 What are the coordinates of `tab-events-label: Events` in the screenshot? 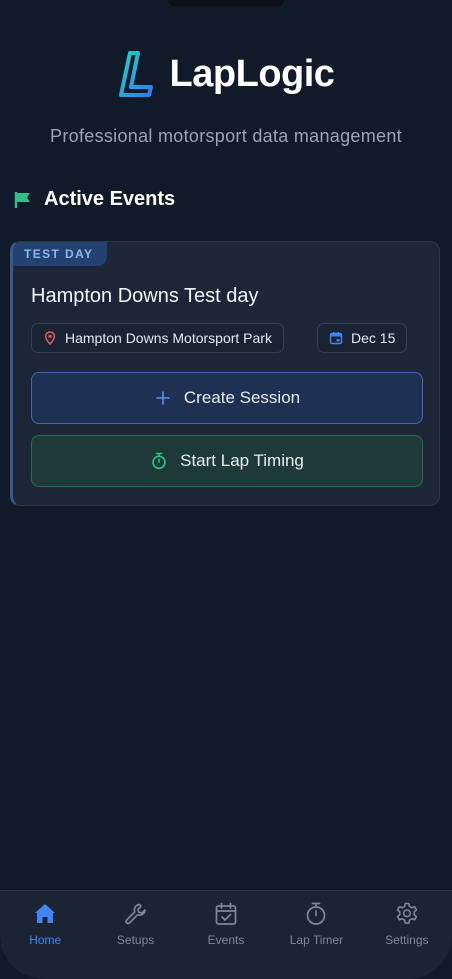 It's located at (226, 940).